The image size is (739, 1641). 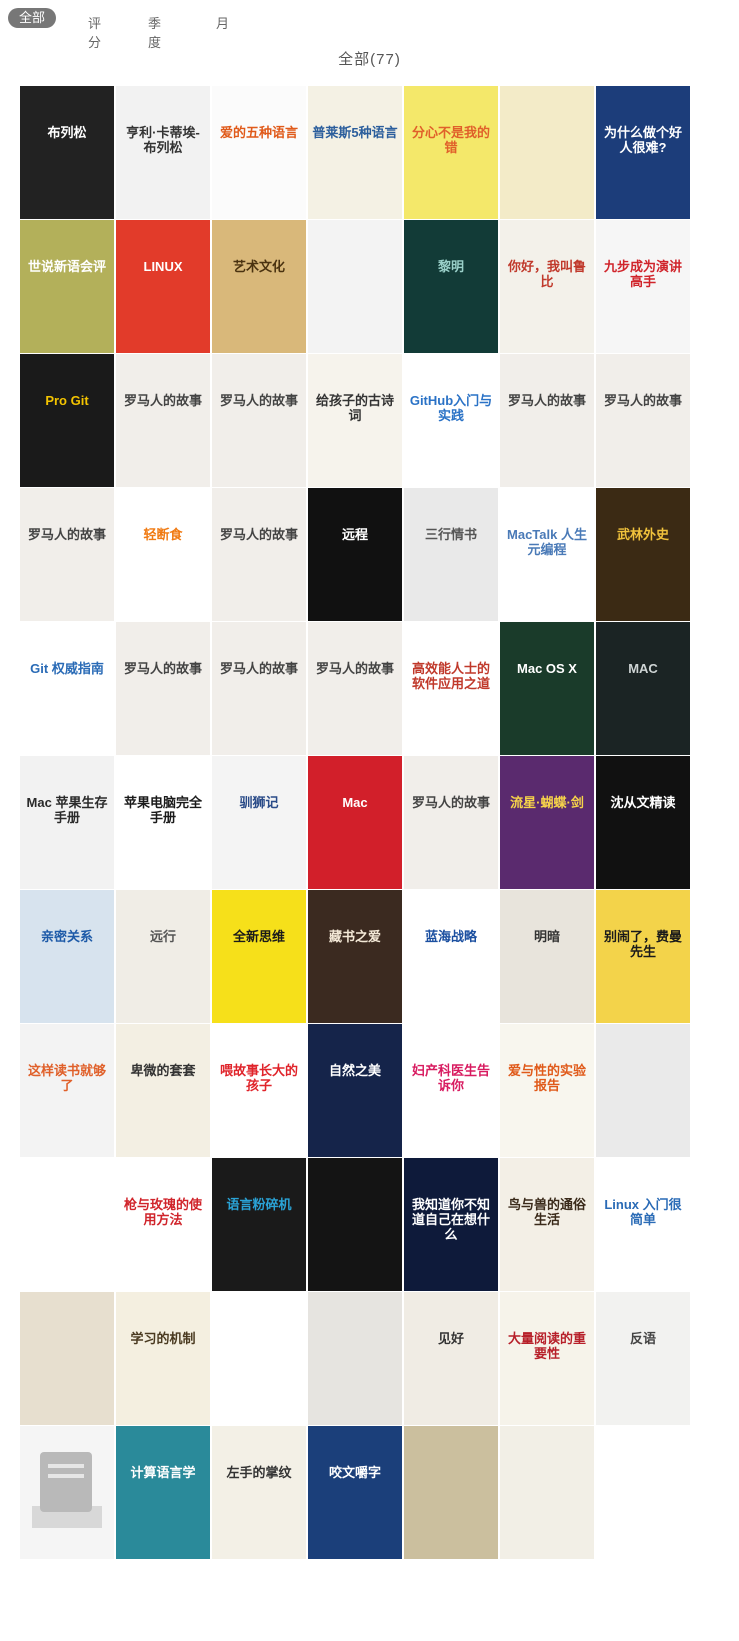 What do you see at coordinates (67, 688) in the screenshot?
I see `book-cover: Git 权威指南` at bounding box center [67, 688].